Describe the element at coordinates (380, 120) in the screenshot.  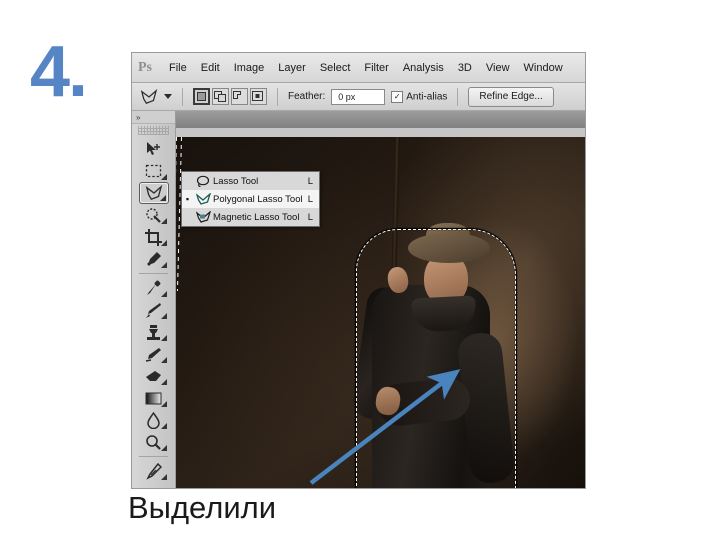
I see `document-tab-strip` at that location.